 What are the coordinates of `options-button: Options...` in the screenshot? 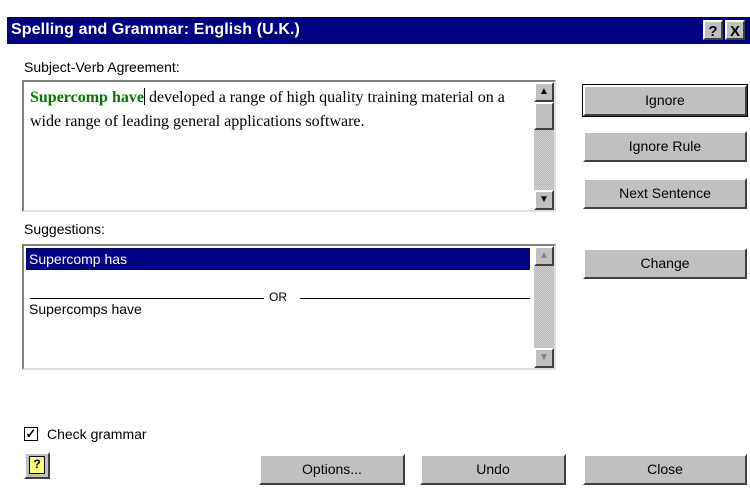 It's located at (332, 469).